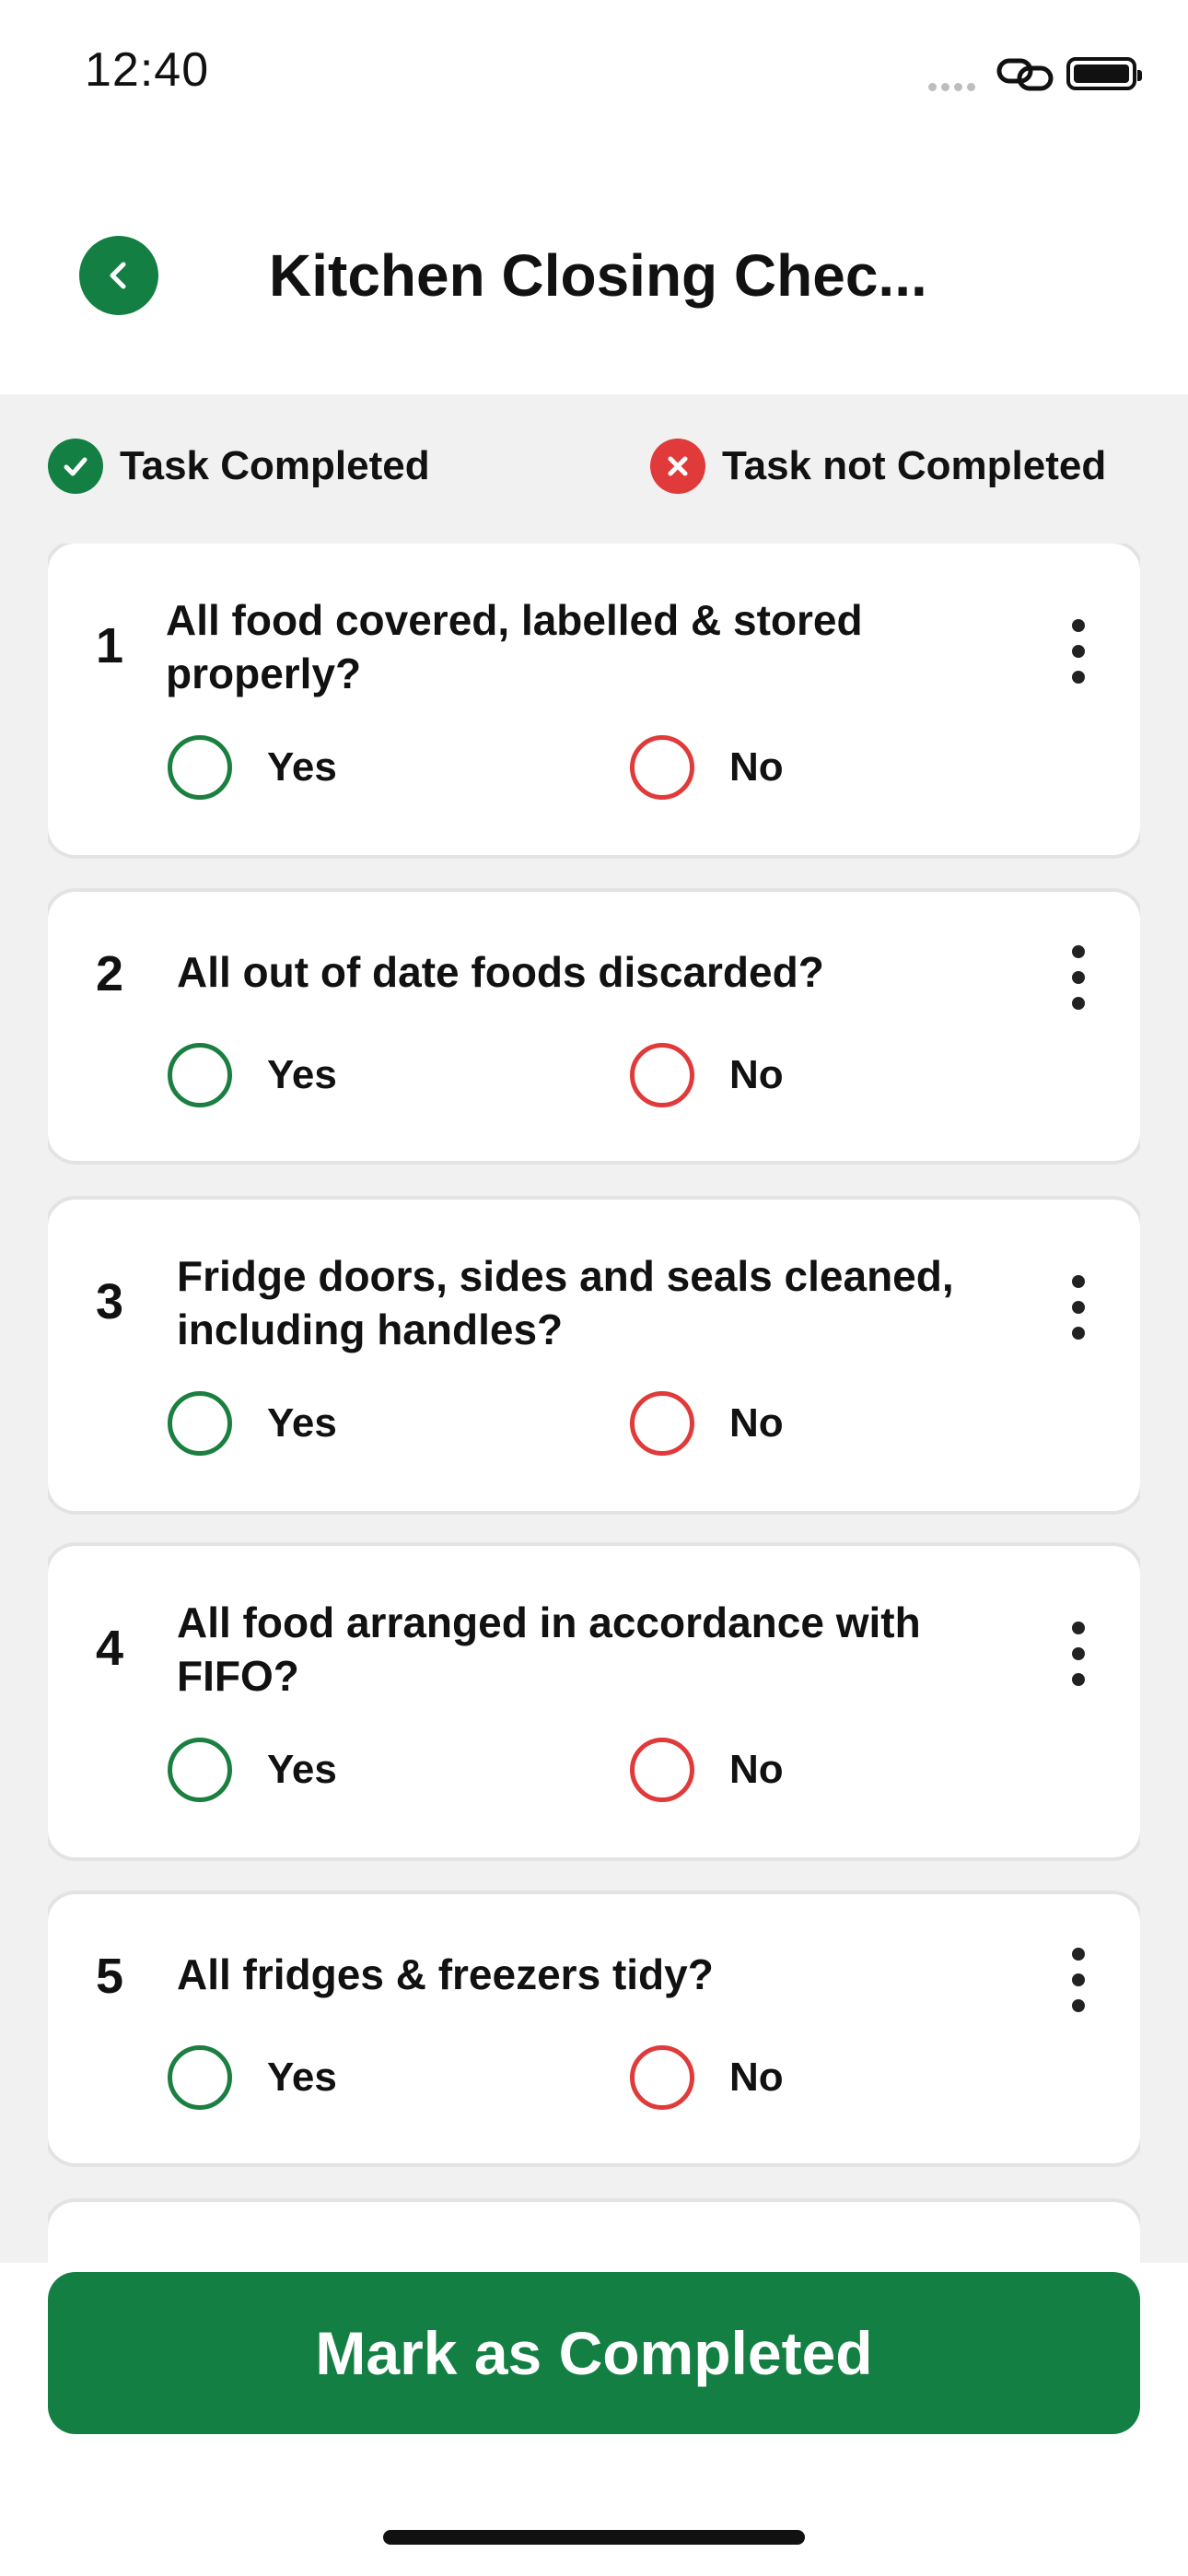 Image resolution: width=1188 pixels, height=2576 pixels. I want to click on mark-completed-button: Mark as Completed, so click(594, 2353).